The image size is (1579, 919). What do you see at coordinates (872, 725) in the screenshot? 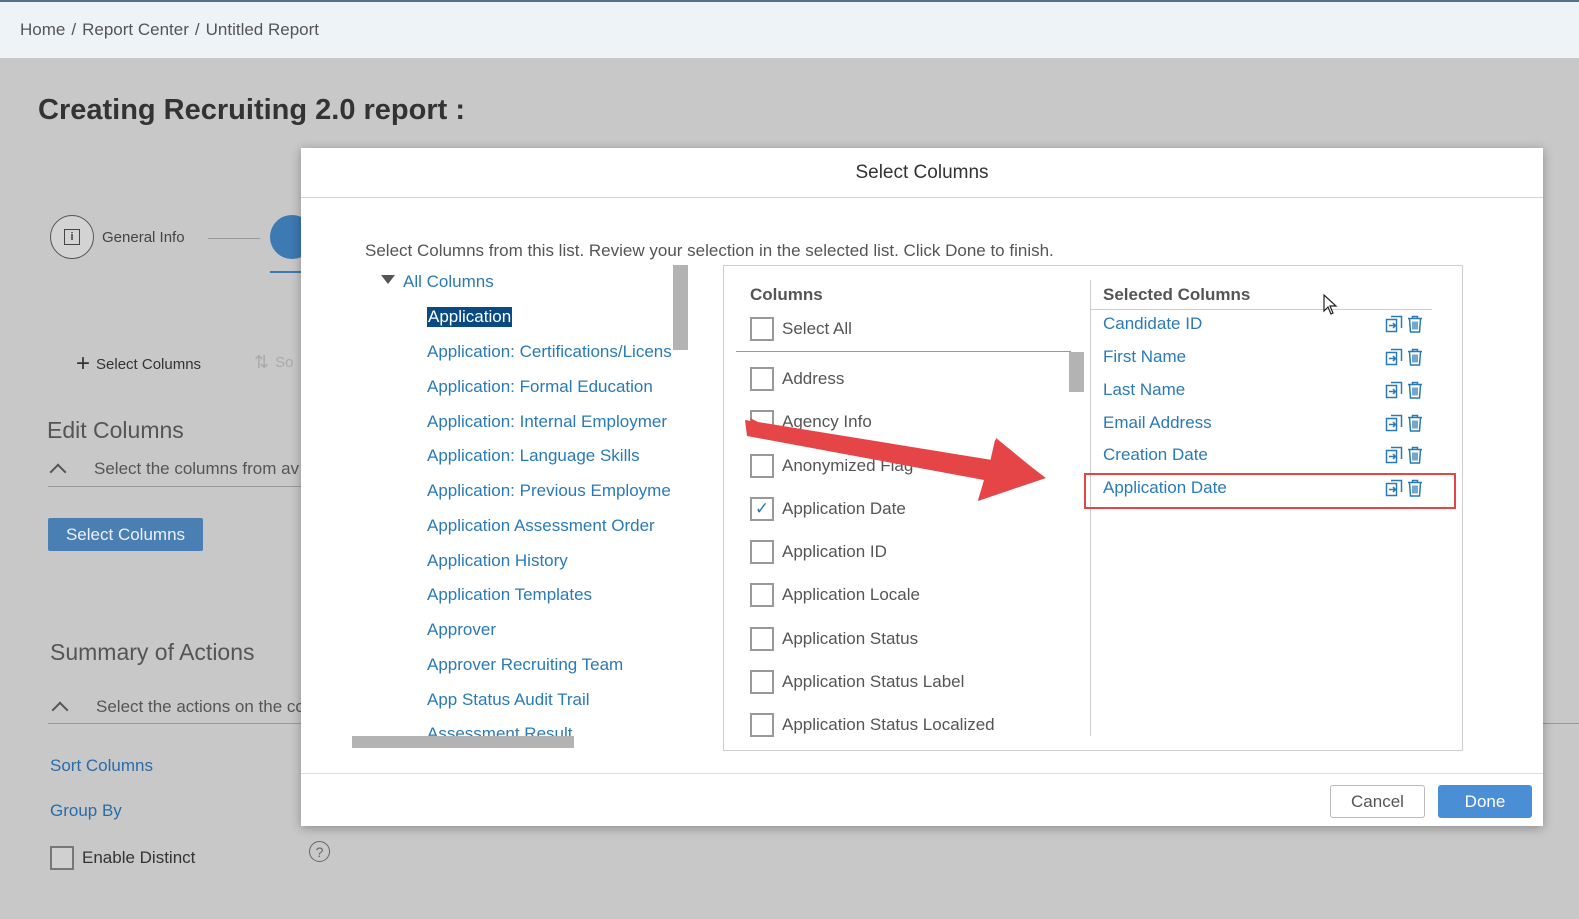
I see `column-checkbox-application-status-localized: Application Status Localized` at bounding box center [872, 725].